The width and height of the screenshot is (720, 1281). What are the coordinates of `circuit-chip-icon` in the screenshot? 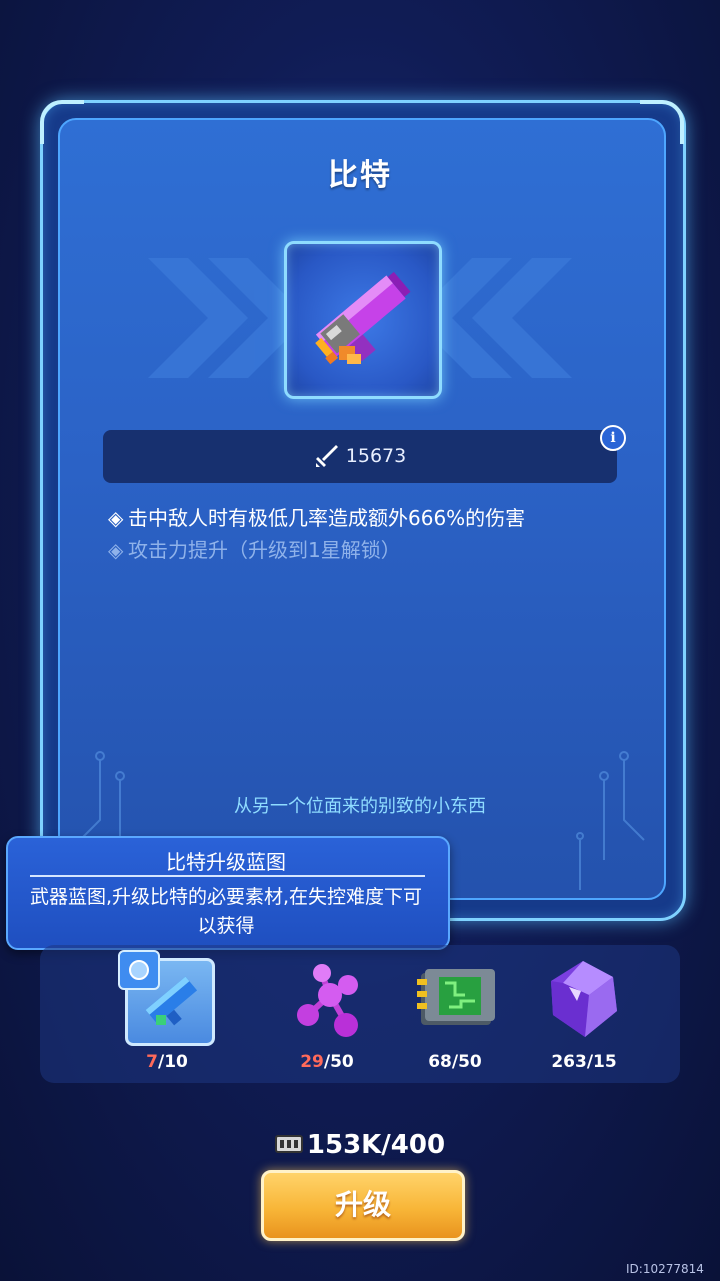 It's located at (456, 997).